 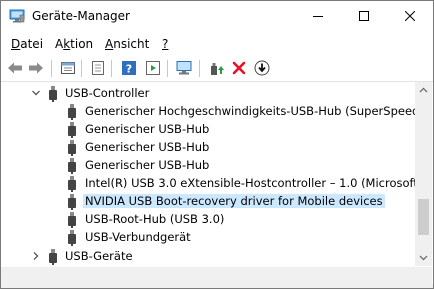 What do you see at coordinates (423, 174) in the screenshot?
I see `vertical-scrollbar` at bounding box center [423, 174].